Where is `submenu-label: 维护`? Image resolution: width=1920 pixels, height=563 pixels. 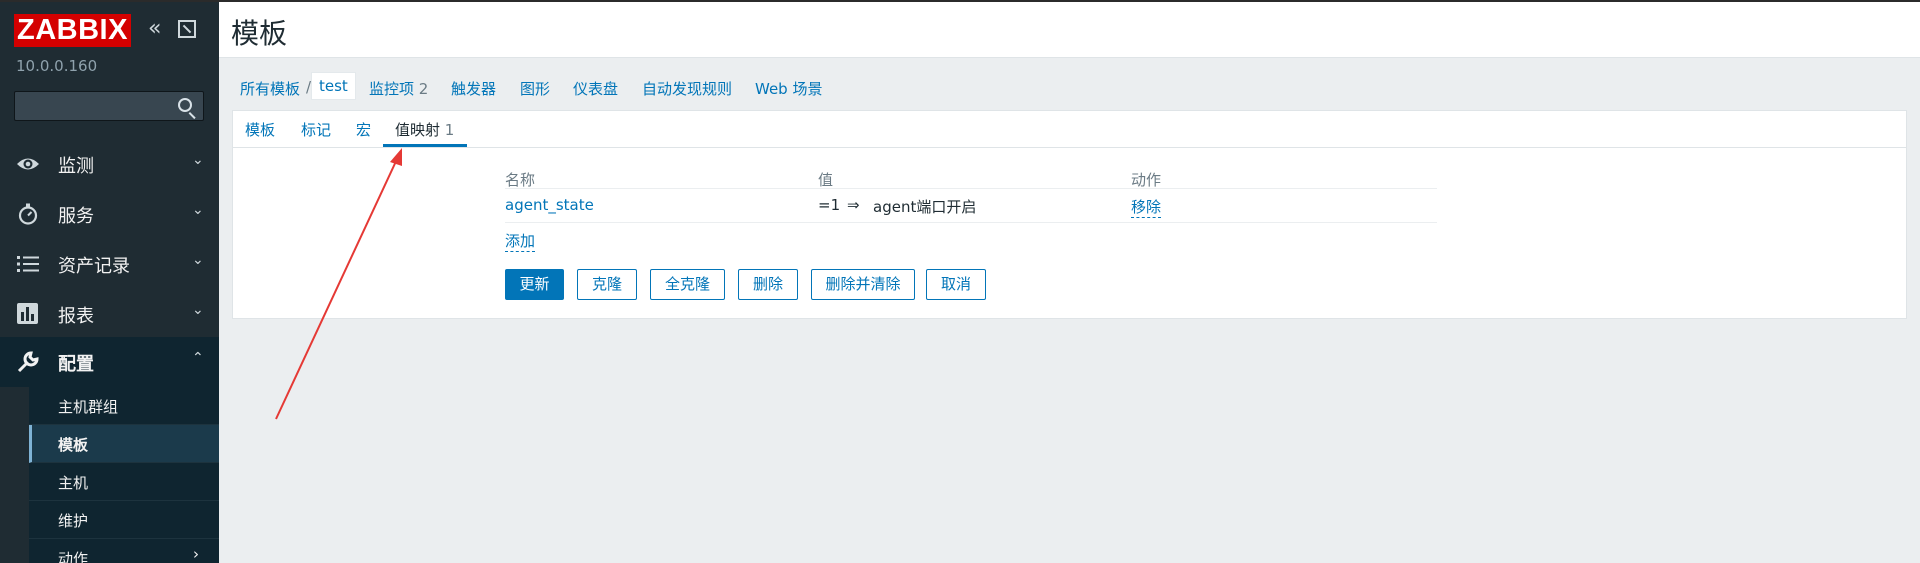 submenu-label: 维护 is located at coordinates (73, 521).